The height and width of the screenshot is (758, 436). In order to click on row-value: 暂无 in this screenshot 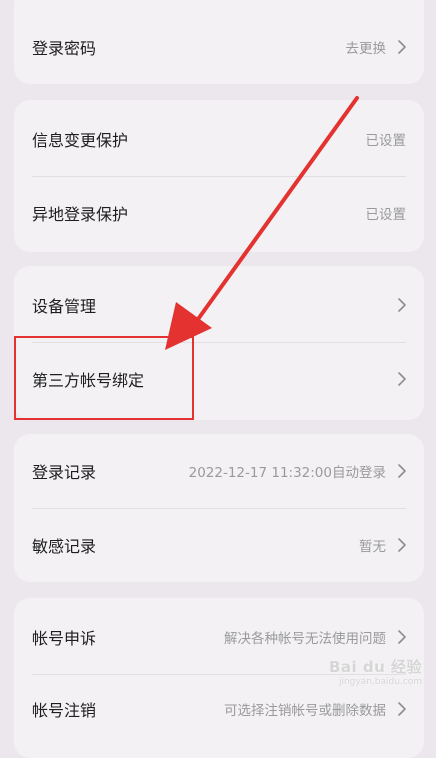, I will do `click(372, 547)`.